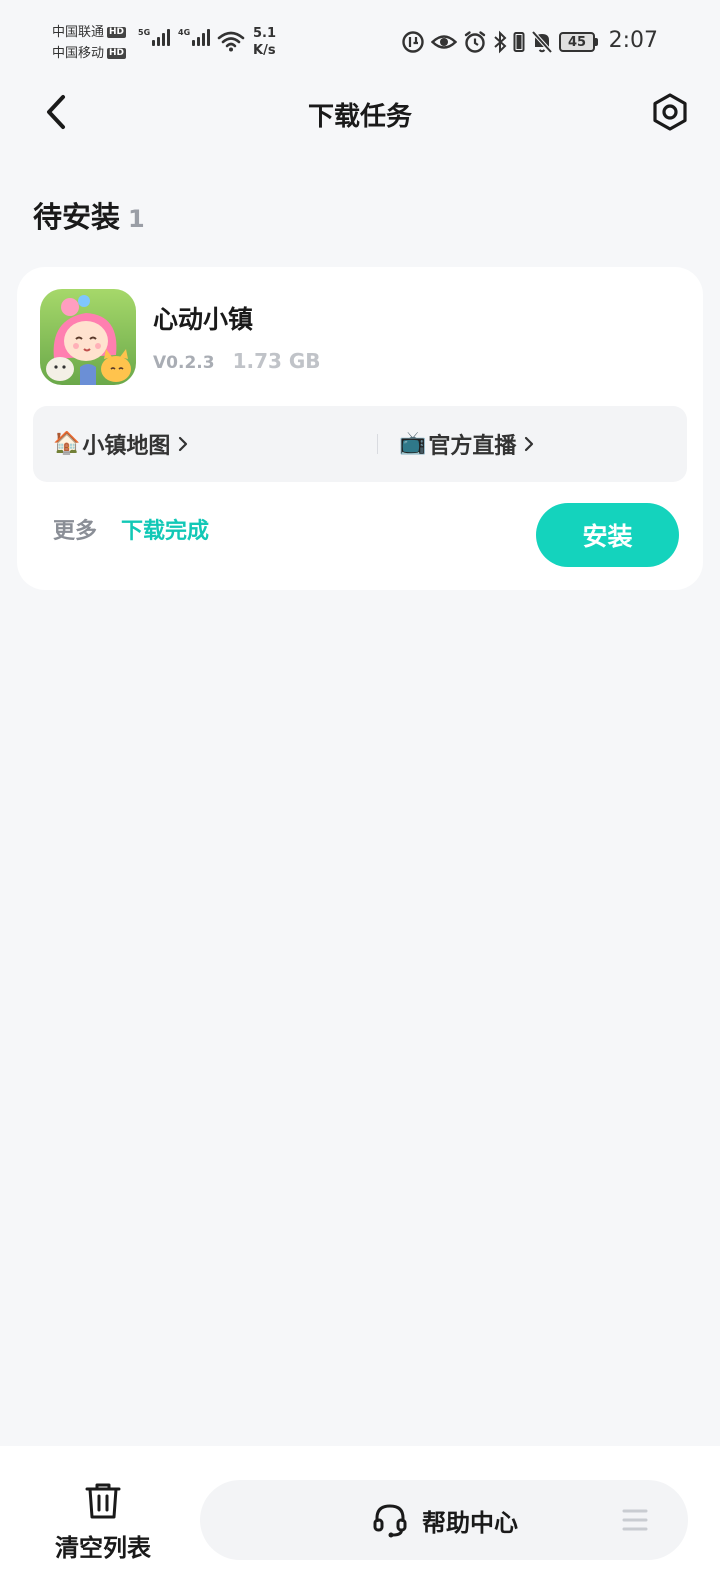  What do you see at coordinates (126, 446) in the screenshot?
I see `town-map-label: 小镇地图` at bounding box center [126, 446].